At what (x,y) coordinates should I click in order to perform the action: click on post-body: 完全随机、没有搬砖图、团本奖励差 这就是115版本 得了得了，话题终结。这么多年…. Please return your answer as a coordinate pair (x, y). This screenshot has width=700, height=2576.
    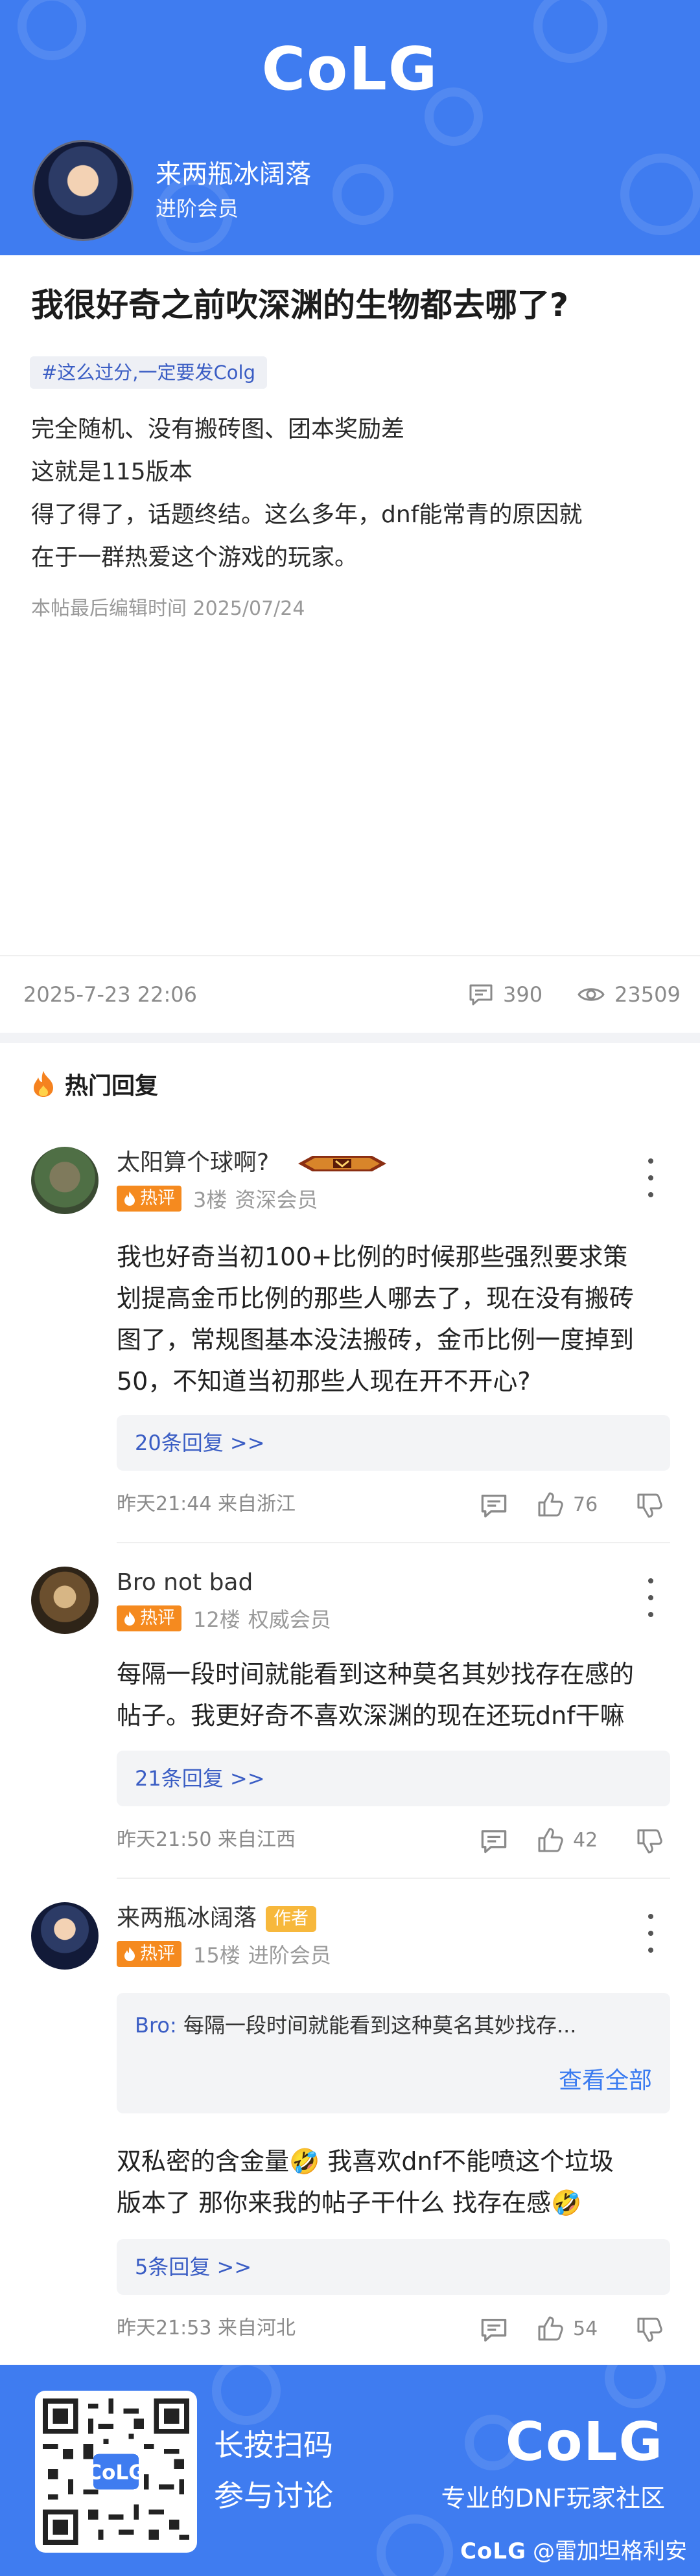
    Looking at the image, I should click on (352, 493).